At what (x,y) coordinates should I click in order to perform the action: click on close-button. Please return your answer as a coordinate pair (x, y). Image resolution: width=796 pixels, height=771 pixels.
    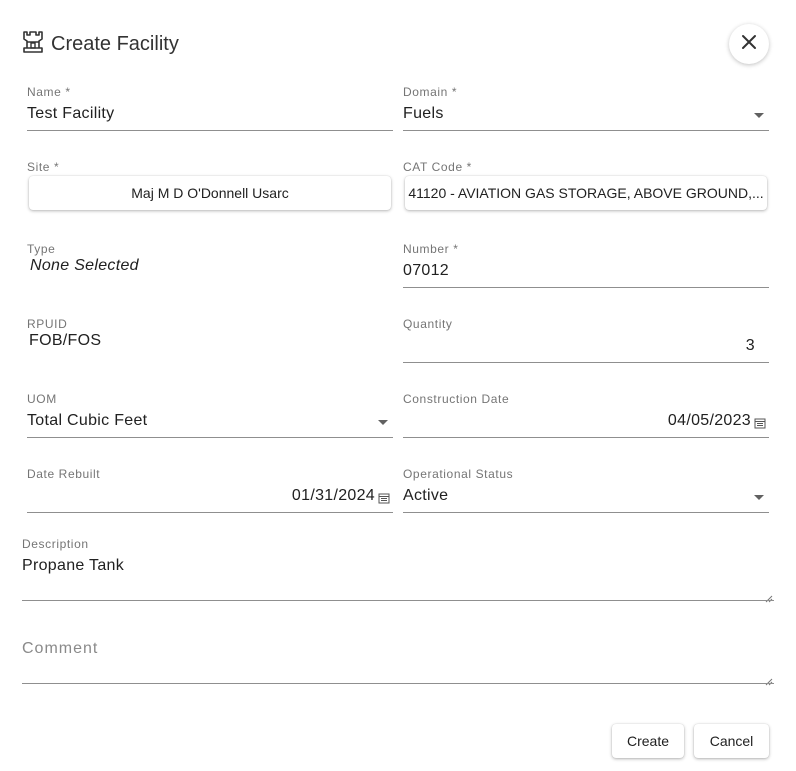
    Looking at the image, I should click on (749, 44).